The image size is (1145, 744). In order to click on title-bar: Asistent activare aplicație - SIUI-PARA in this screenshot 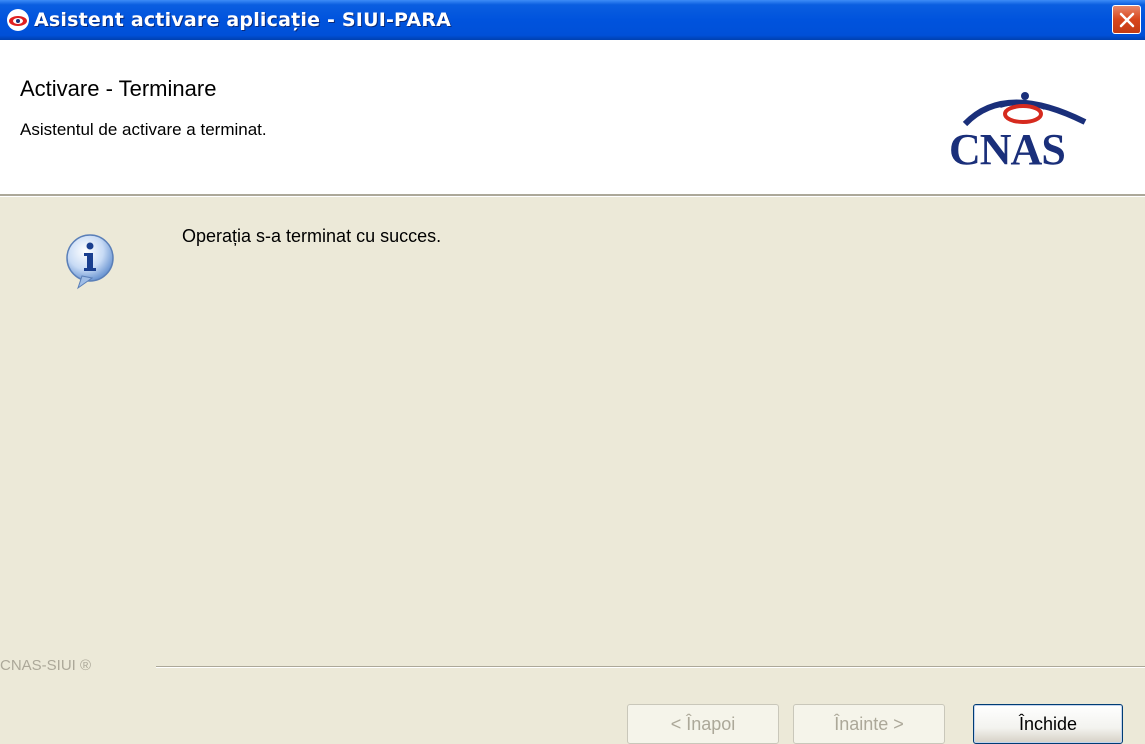, I will do `click(572, 20)`.